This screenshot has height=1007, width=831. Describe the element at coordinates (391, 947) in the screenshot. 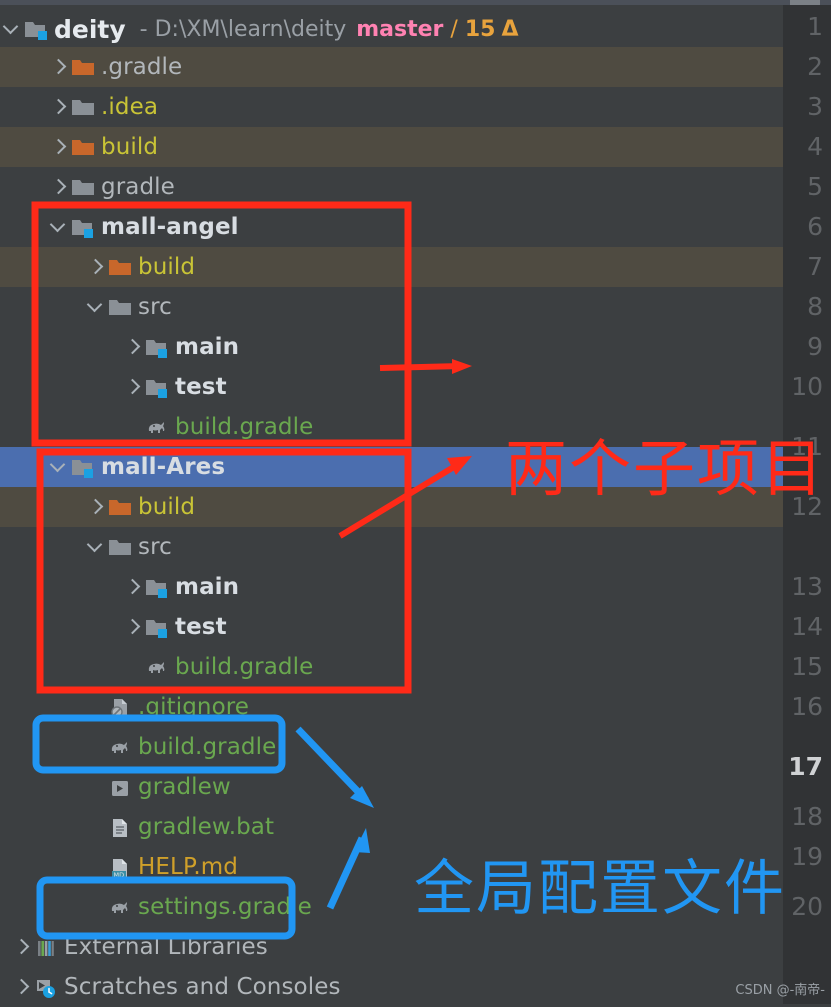

I see `tree-row: External Libraries` at that location.